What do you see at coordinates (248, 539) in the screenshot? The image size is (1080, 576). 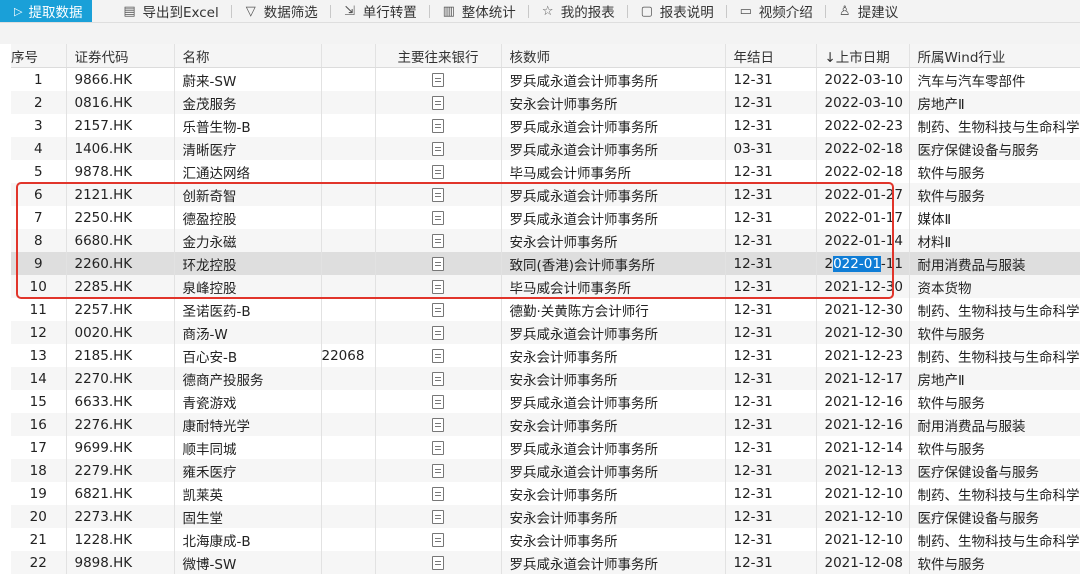 I see `name-cell: 北海康成-B` at bounding box center [248, 539].